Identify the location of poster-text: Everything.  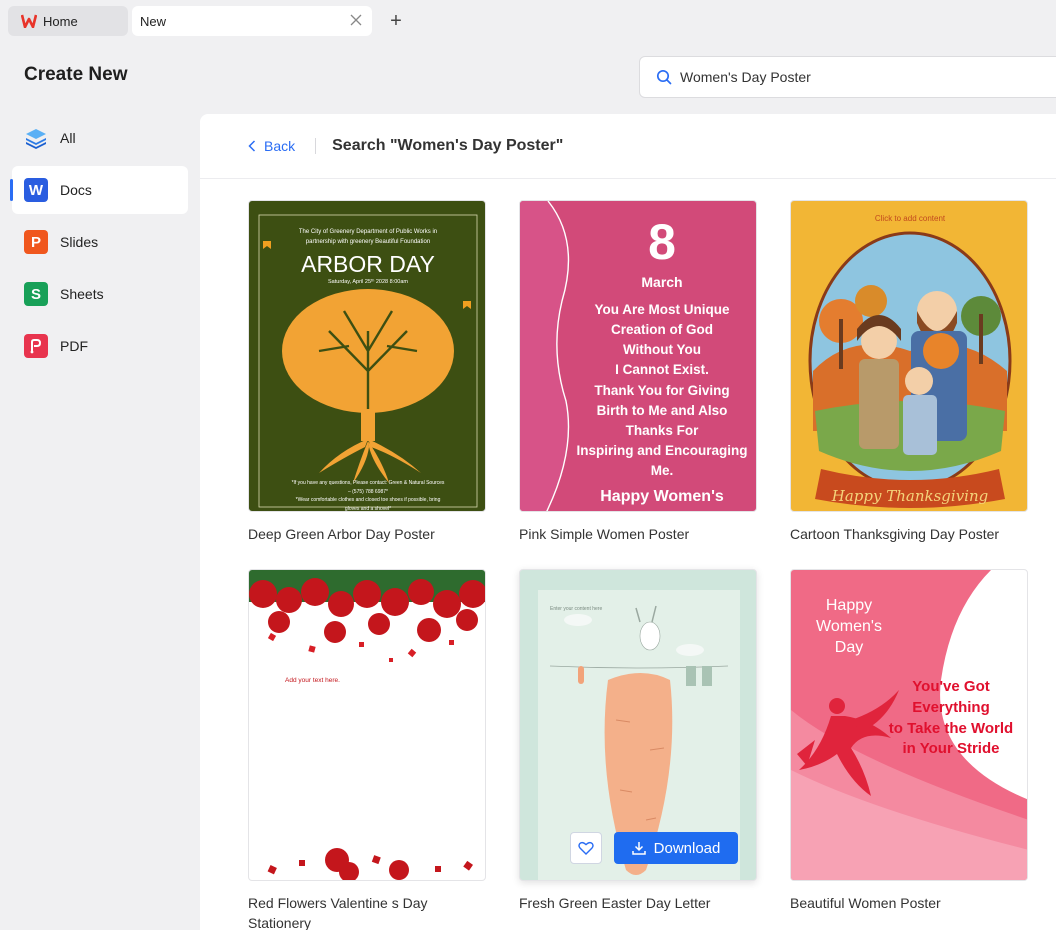
(951, 707).